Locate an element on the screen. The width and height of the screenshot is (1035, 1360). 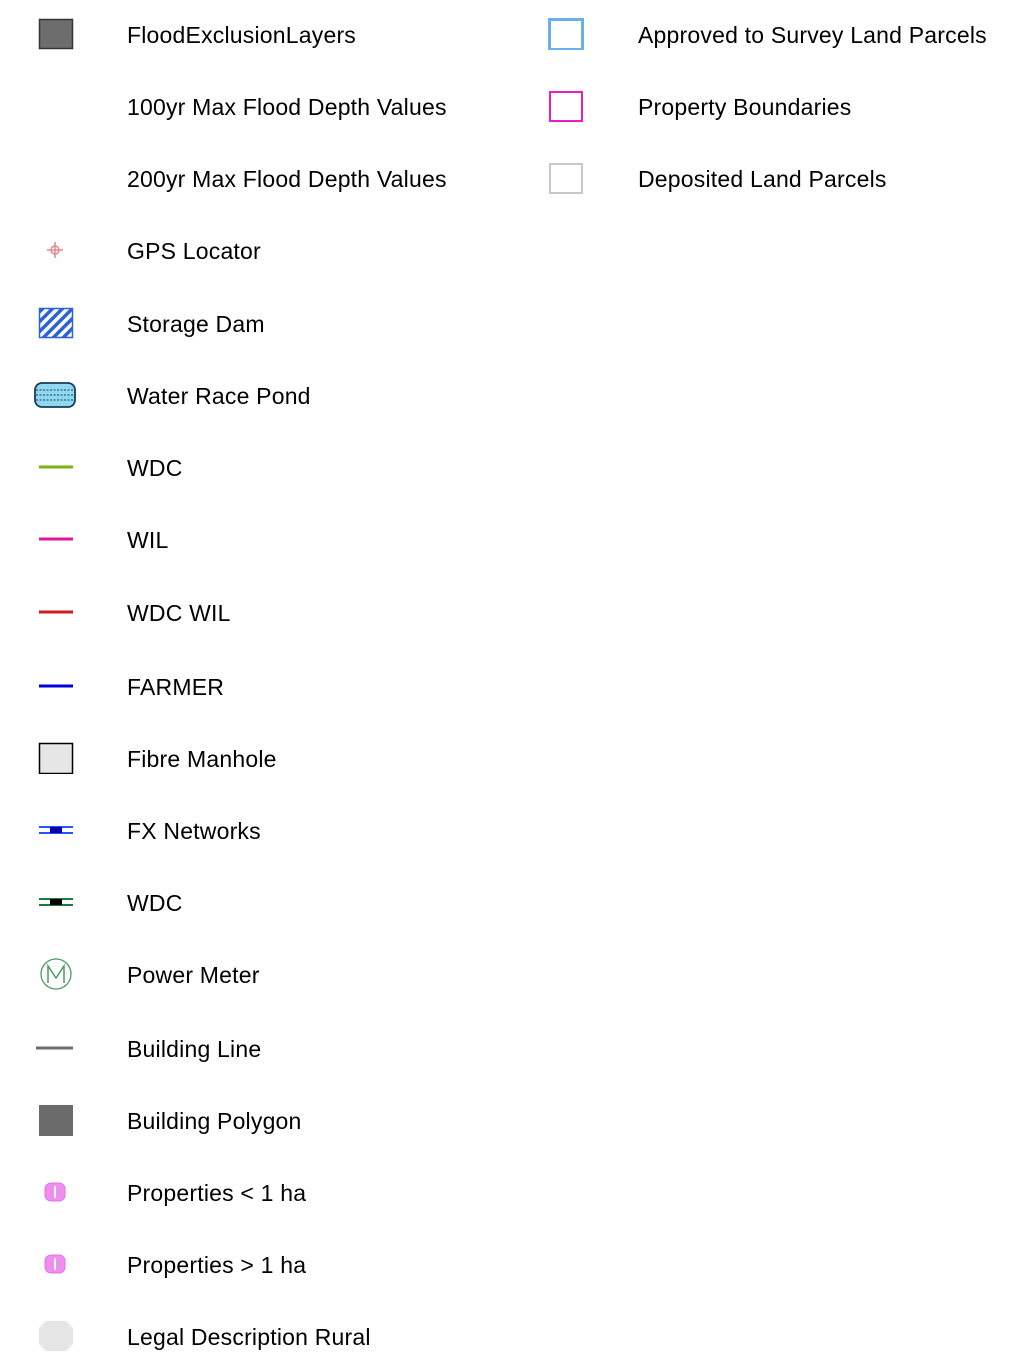
legend-label: Building Line is located at coordinates (194, 1049).